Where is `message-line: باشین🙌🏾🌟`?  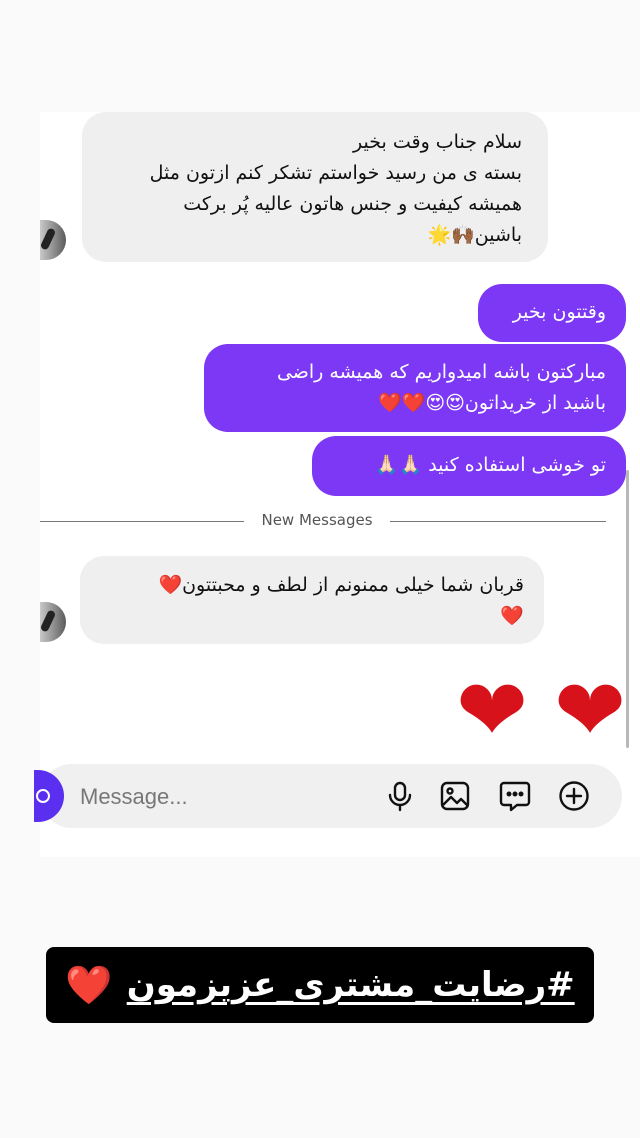 message-line: باشین🙌🏾🌟 is located at coordinates (474, 235).